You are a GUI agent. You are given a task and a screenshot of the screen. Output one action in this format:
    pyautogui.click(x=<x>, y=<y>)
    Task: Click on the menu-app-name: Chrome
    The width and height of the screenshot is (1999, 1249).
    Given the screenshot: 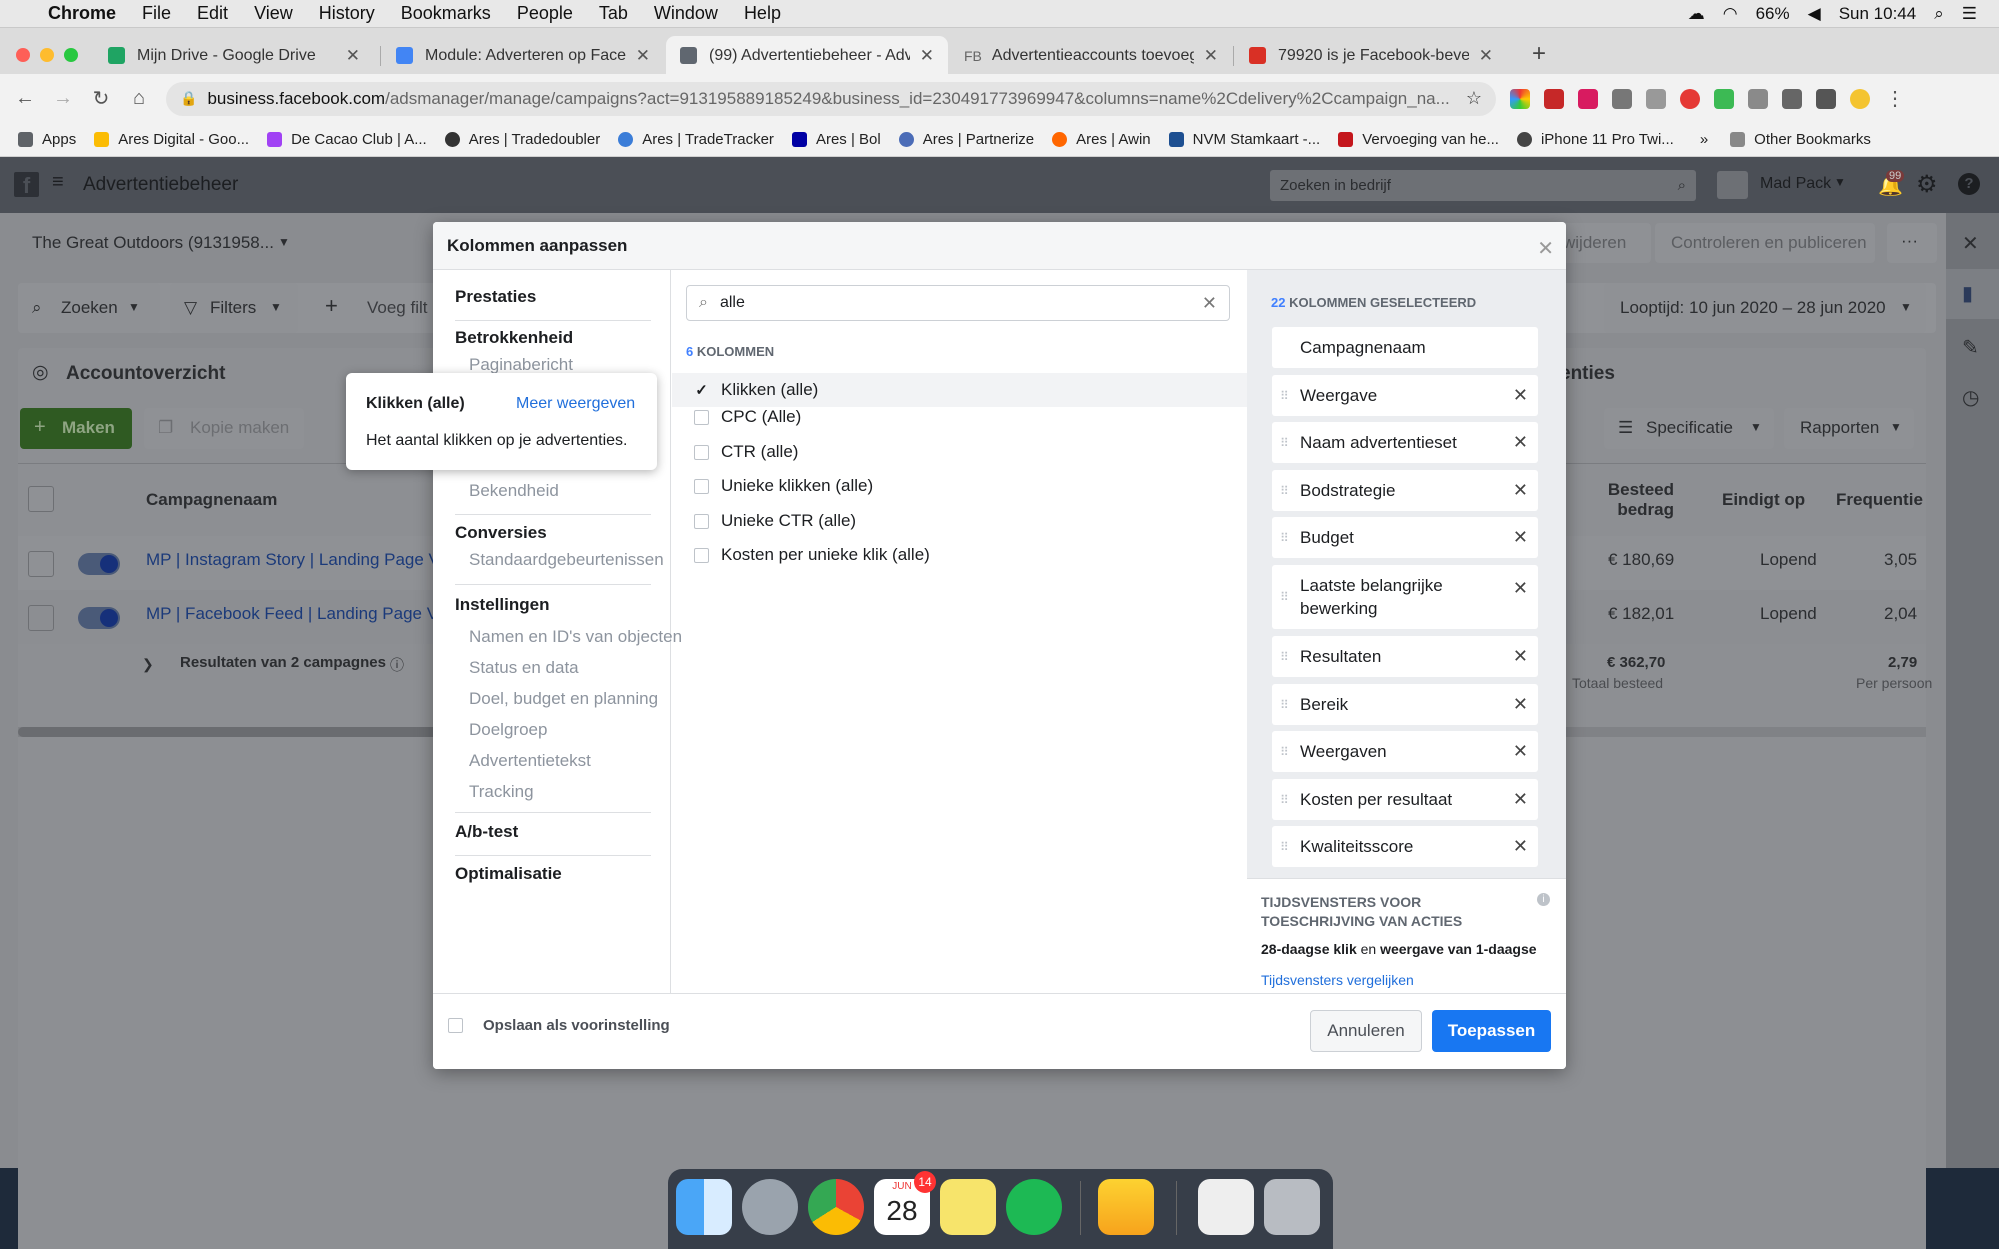 What is the action you would take?
    pyautogui.click(x=82, y=13)
    